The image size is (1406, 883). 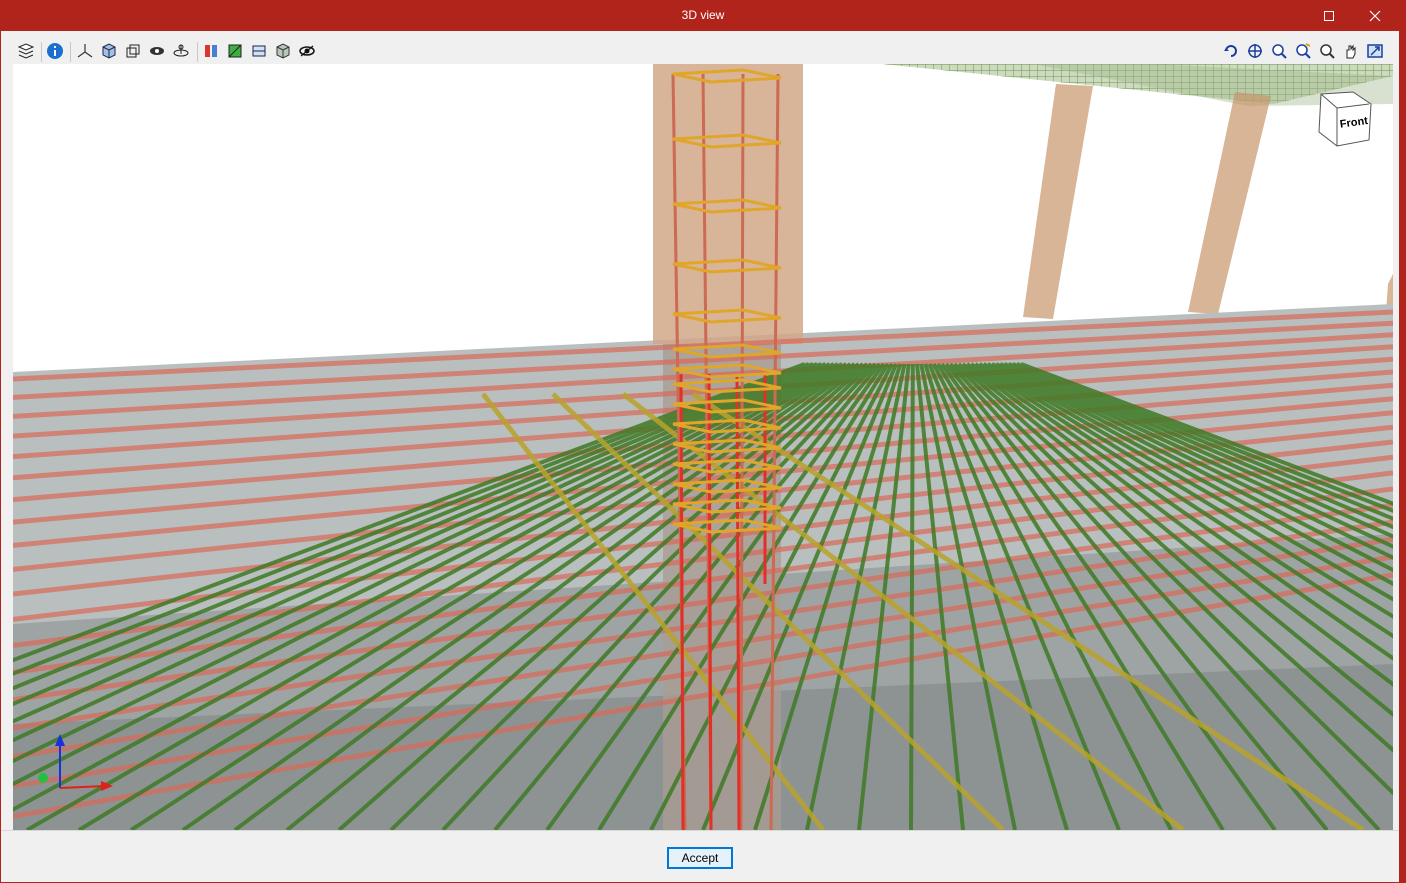 I want to click on dialog-footer: Accept, so click(x=700, y=856).